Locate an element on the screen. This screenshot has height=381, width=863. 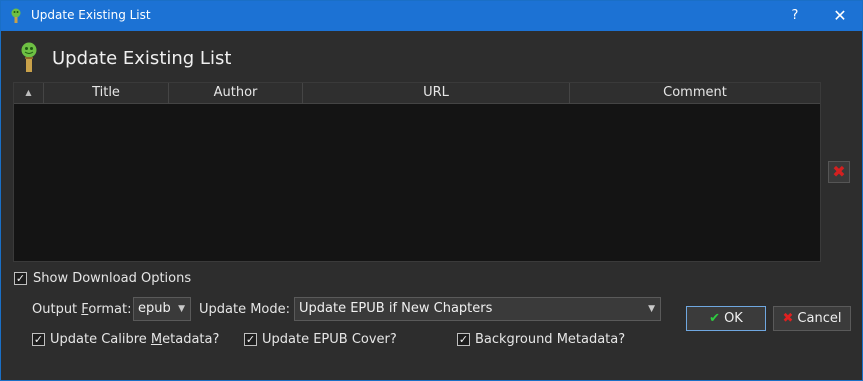
fanficfare-logo-icon is located at coordinates (29, 57).